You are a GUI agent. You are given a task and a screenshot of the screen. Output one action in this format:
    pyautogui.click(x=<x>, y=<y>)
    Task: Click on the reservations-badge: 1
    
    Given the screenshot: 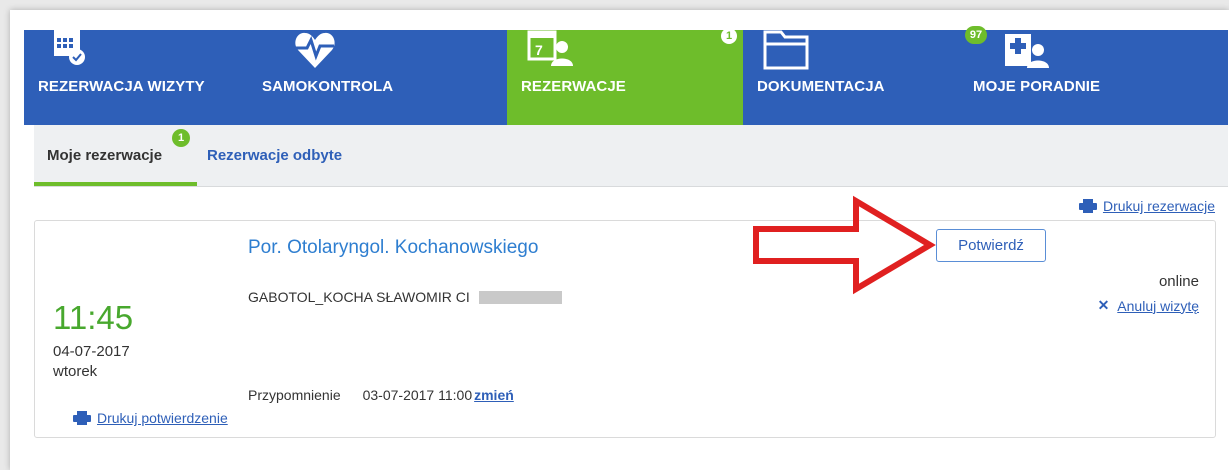 What is the action you would take?
    pyautogui.click(x=729, y=36)
    